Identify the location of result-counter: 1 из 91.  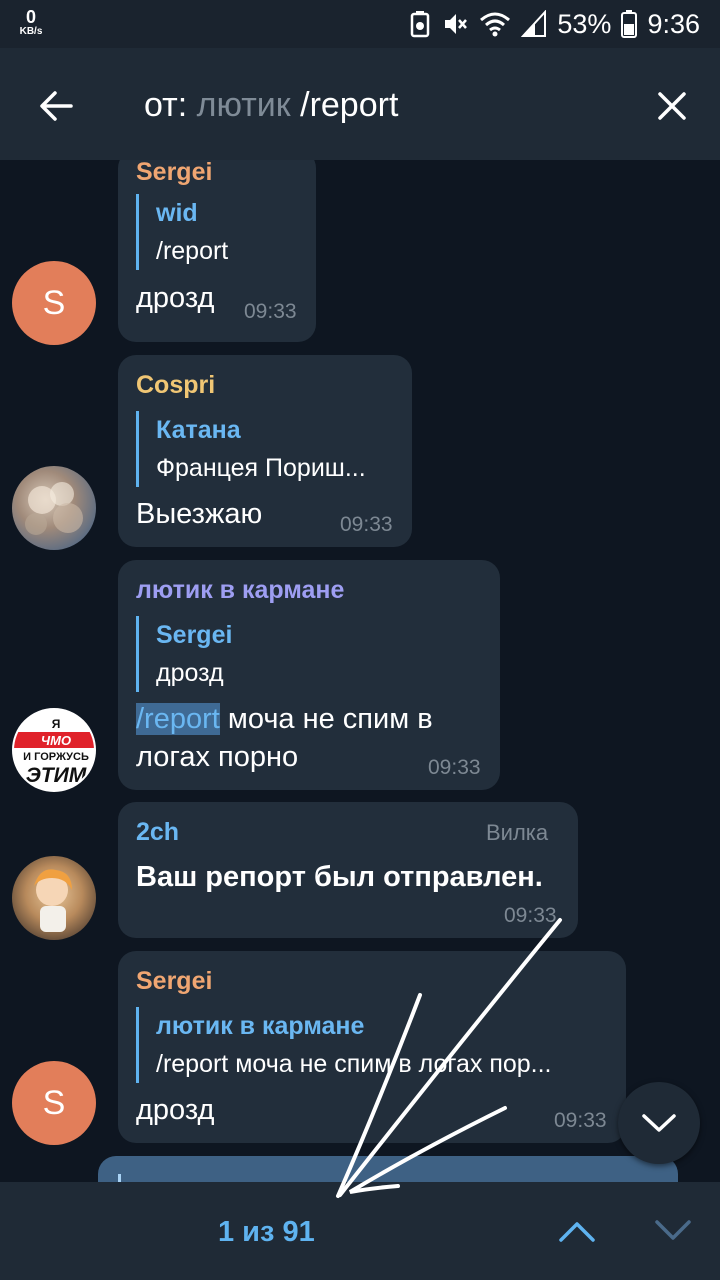
(266, 1232).